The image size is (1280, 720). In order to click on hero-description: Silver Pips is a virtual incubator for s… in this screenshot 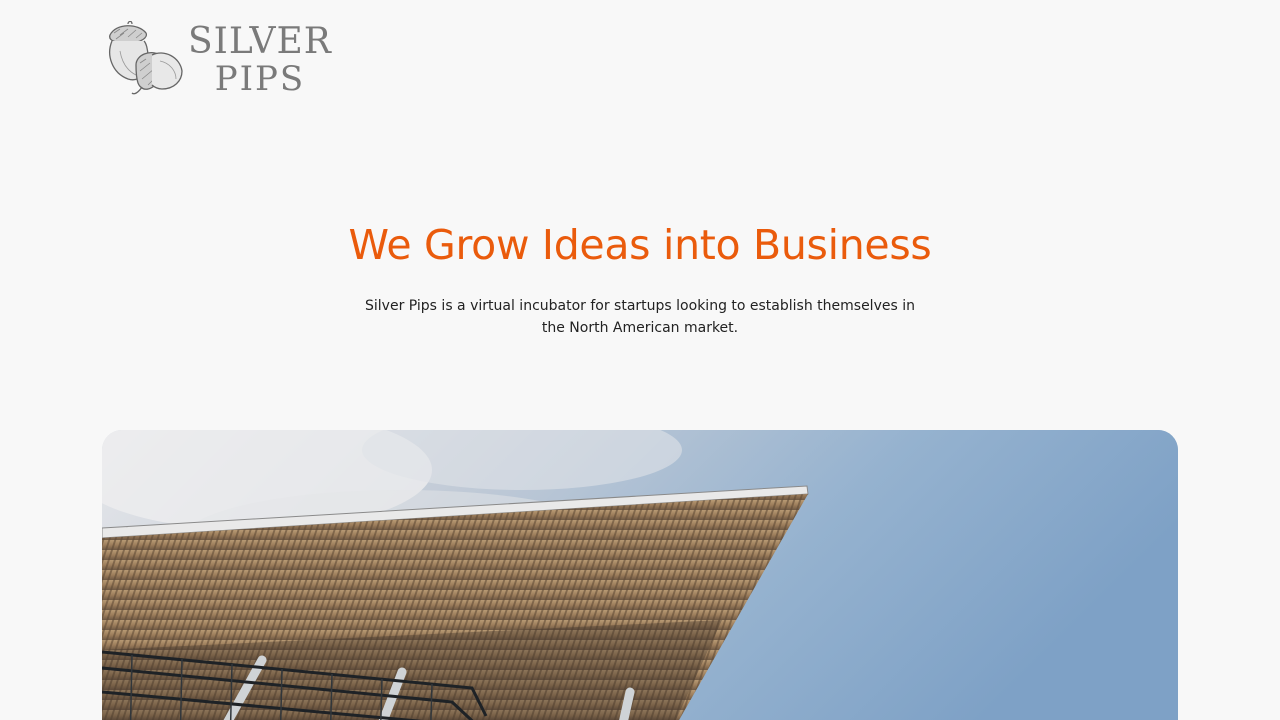, I will do `click(640, 317)`.